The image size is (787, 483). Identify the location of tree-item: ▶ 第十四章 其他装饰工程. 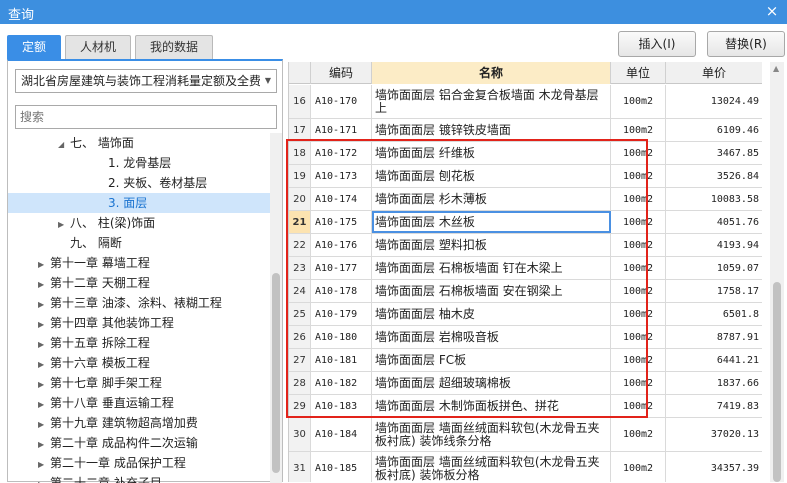
(139, 323).